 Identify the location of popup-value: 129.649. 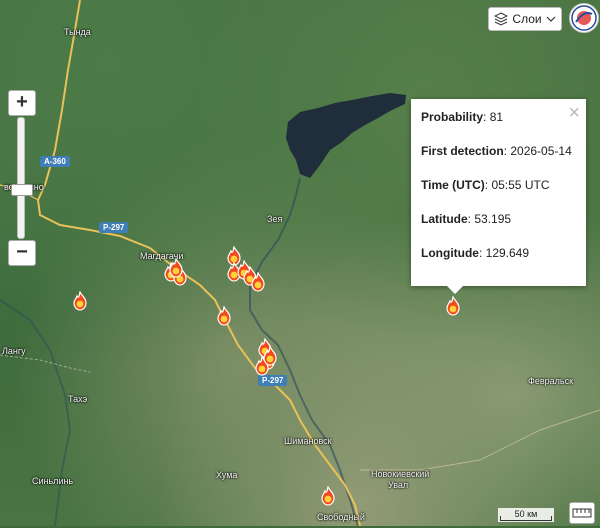
(507, 253).